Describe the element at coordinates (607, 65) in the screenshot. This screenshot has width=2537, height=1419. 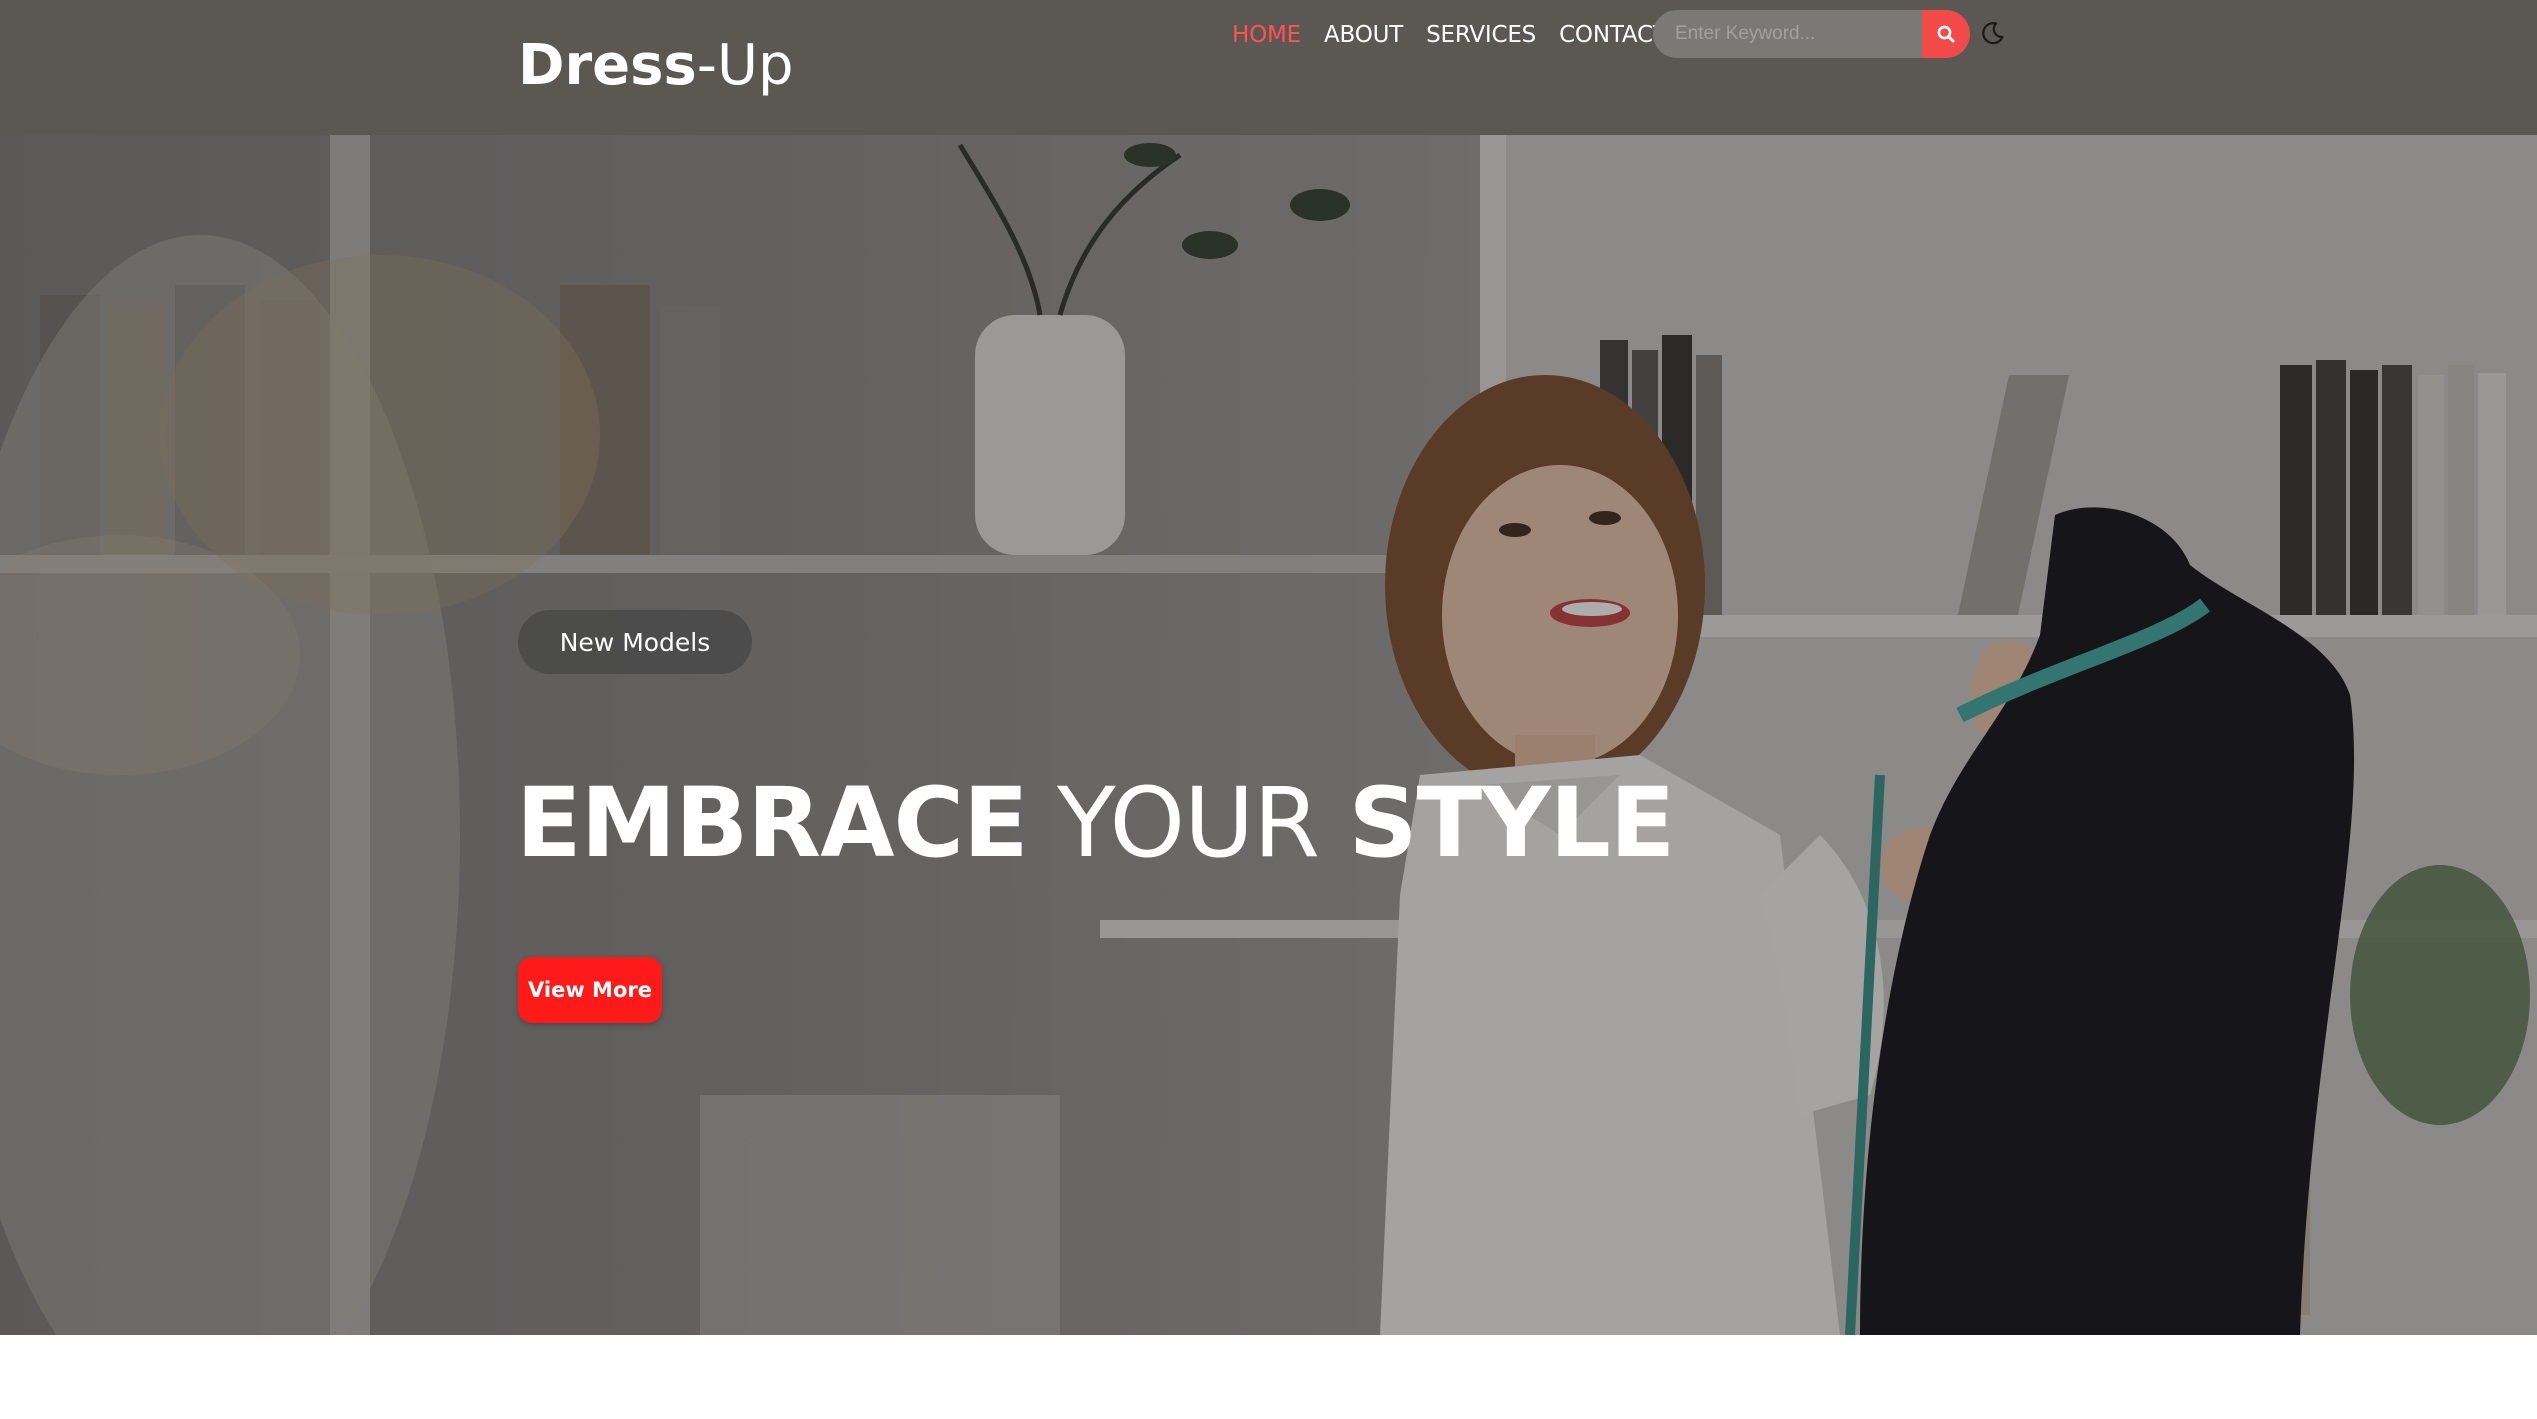
I see `brand-name-bold: Dress` at that location.